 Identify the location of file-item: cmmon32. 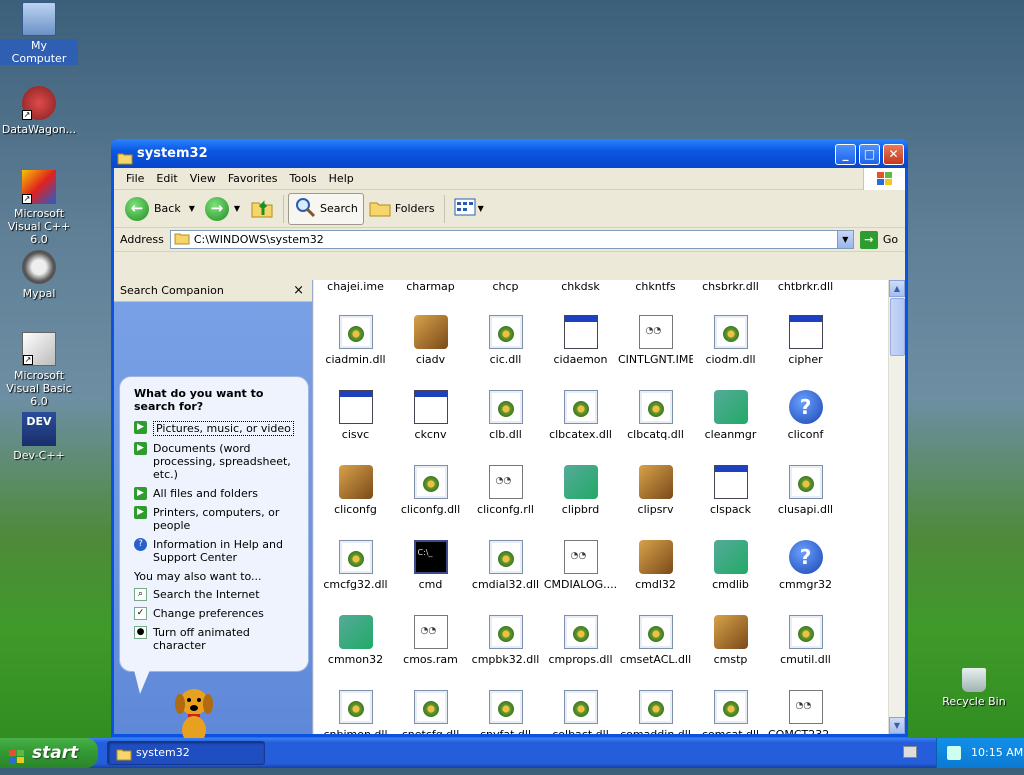
(355, 640).